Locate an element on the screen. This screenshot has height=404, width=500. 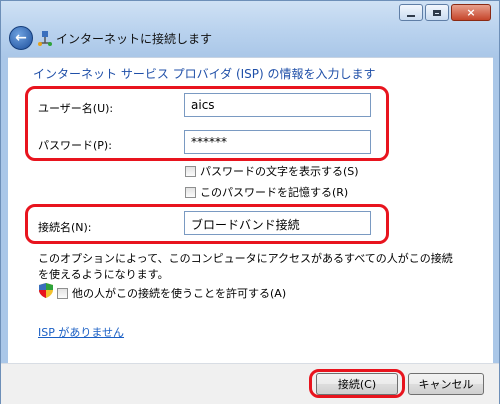
no-isp-link: ISP がありません is located at coordinates (81, 332).